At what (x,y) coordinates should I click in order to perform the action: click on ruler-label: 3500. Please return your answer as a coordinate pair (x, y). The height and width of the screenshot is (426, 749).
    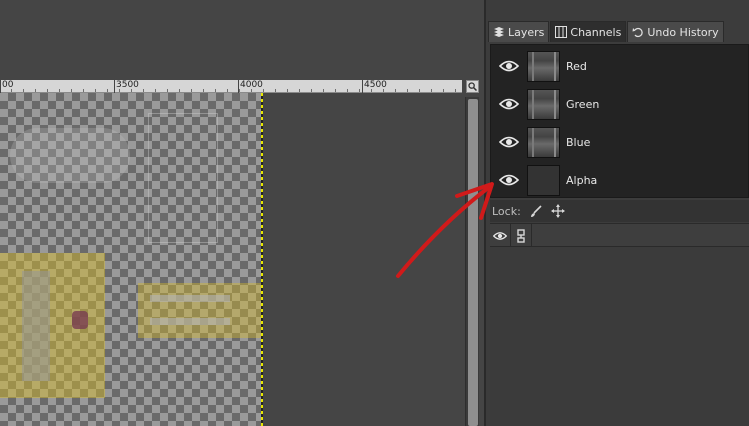
    Looking at the image, I should click on (127, 85).